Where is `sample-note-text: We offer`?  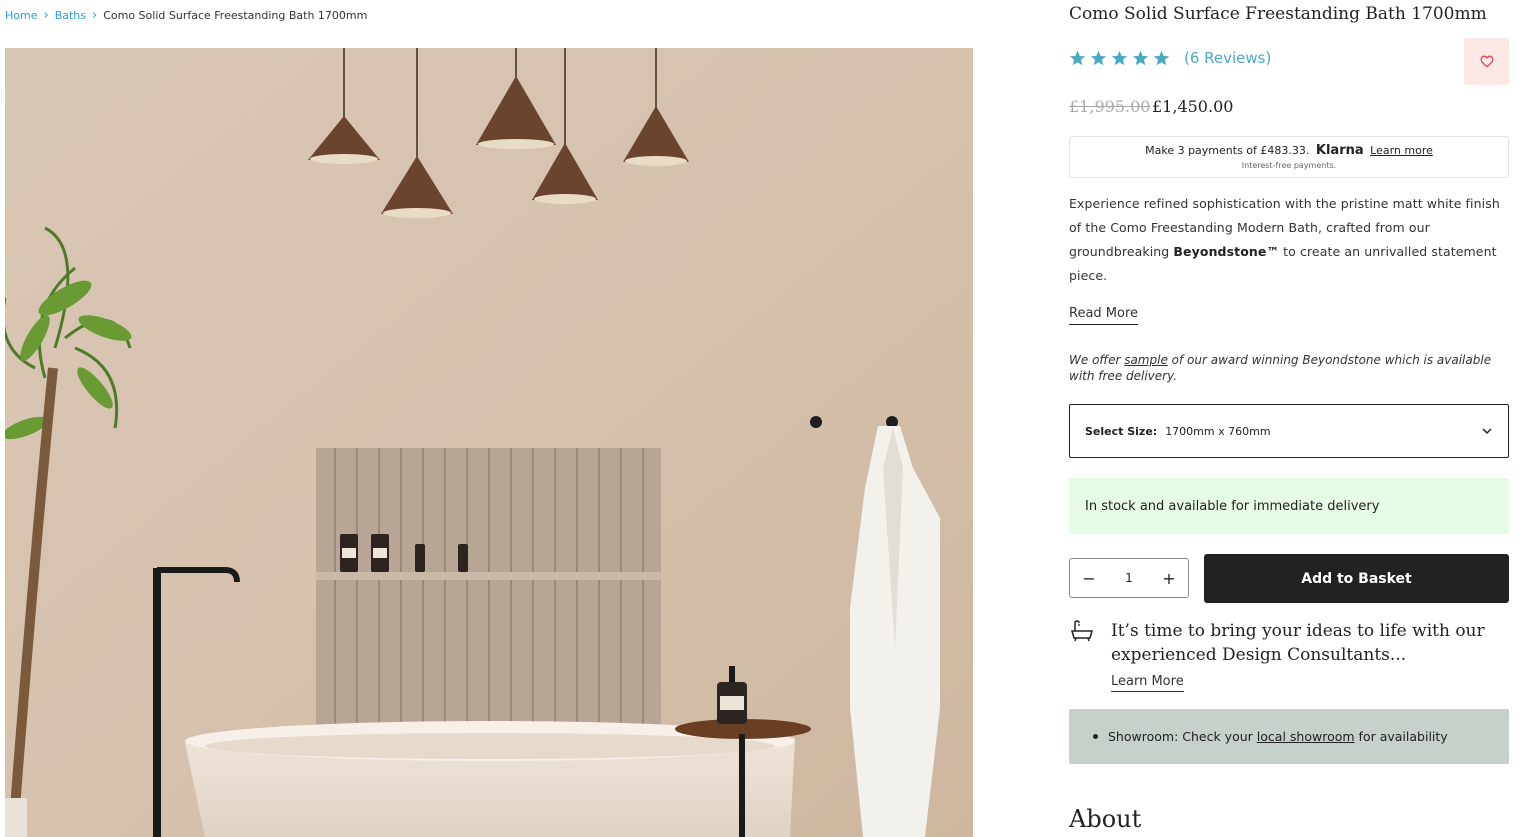 sample-note-text: We offer is located at coordinates (1097, 360).